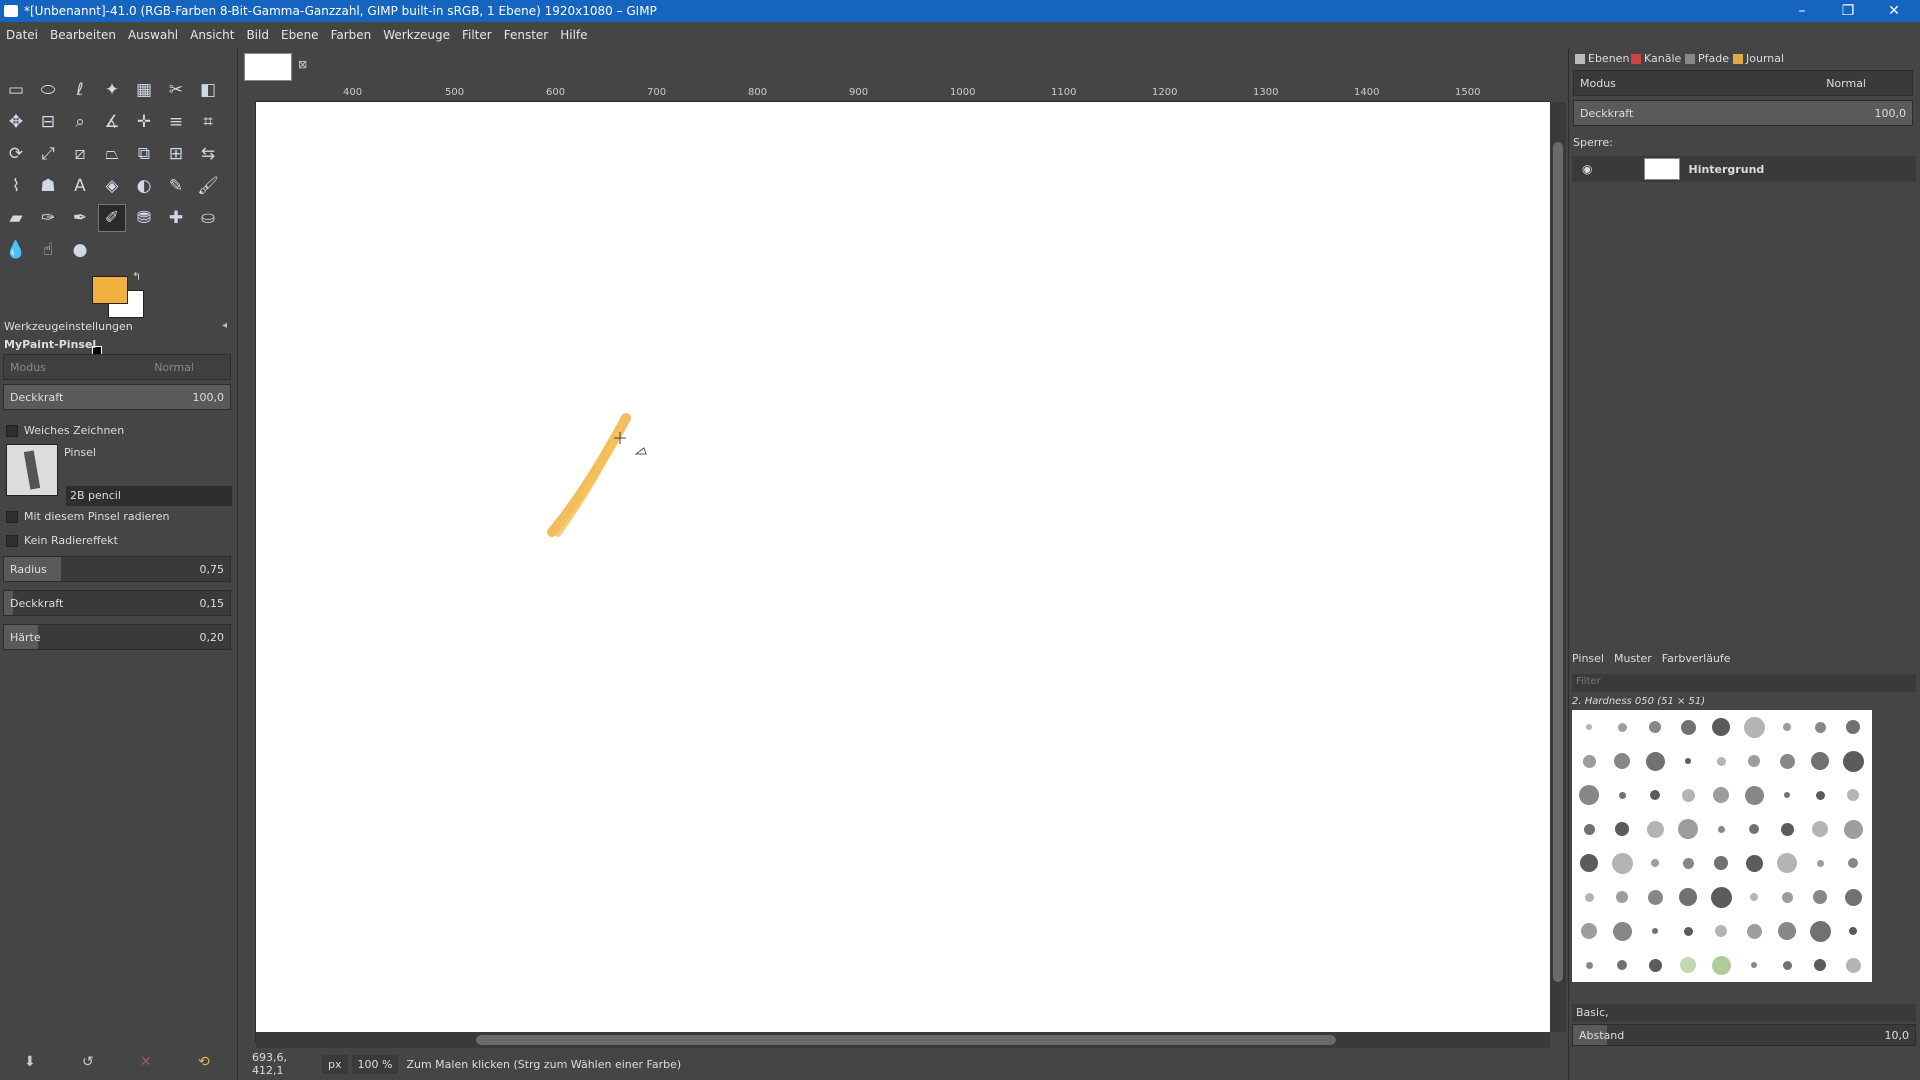 The height and width of the screenshot is (1080, 1920). What do you see at coordinates (32, 470) in the screenshot?
I see `brush-preview` at bounding box center [32, 470].